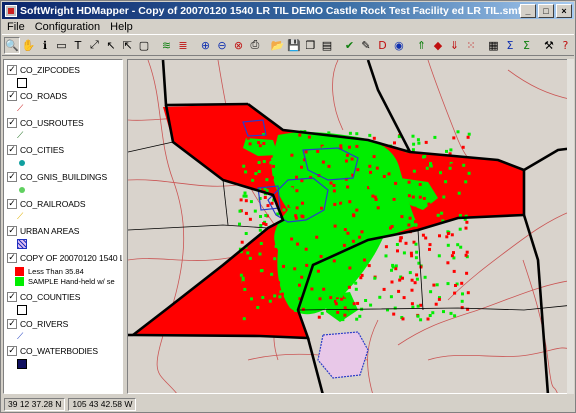 The width and height of the screenshot is (576, 413). What do you see at coordinates (278, 45) in the screenshot?
I see `open-folder-icon: 📂` at bounding box center [278, 45].